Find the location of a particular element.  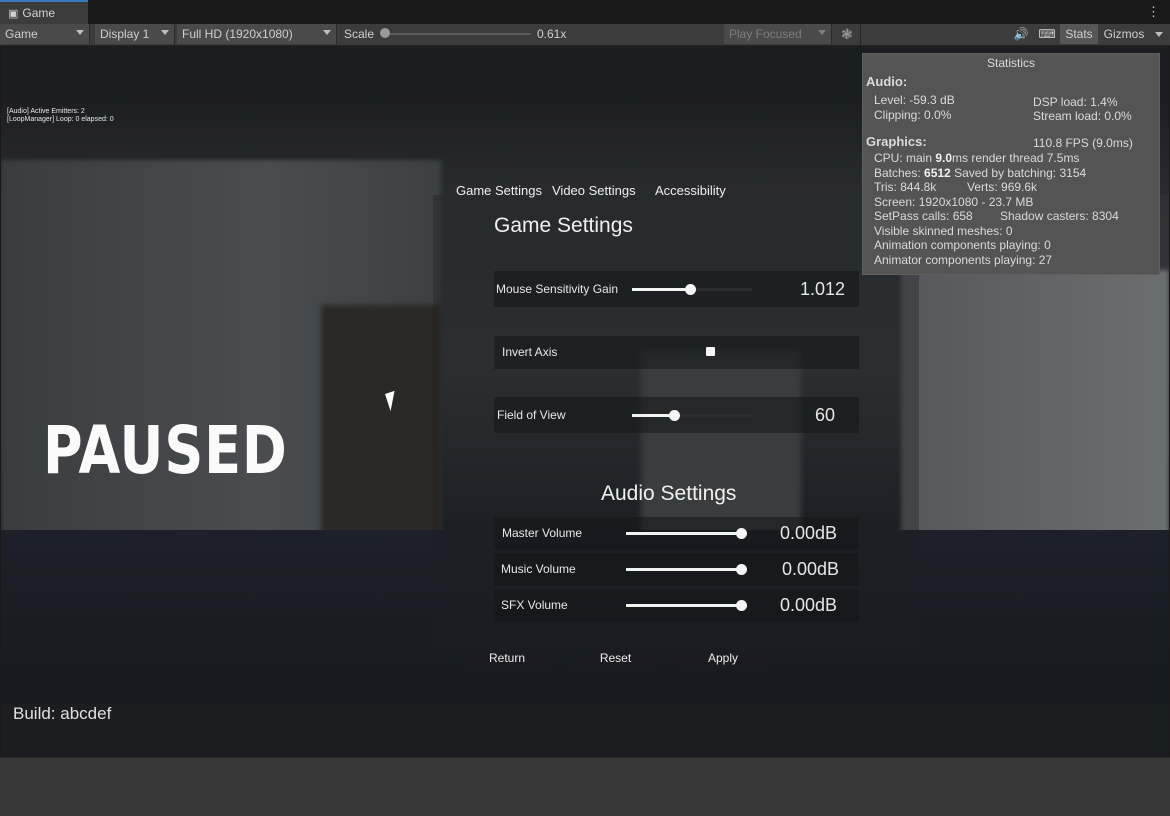

field-of-view-value: 60 is located at coordinates (824, 415).